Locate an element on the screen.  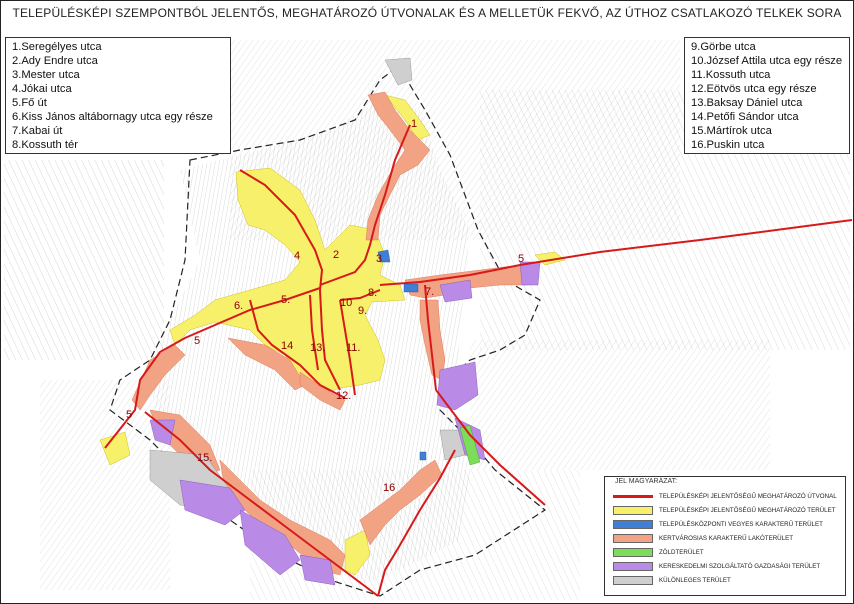
street-item: 16.Puskin utca is located at coordinates (728, 145).